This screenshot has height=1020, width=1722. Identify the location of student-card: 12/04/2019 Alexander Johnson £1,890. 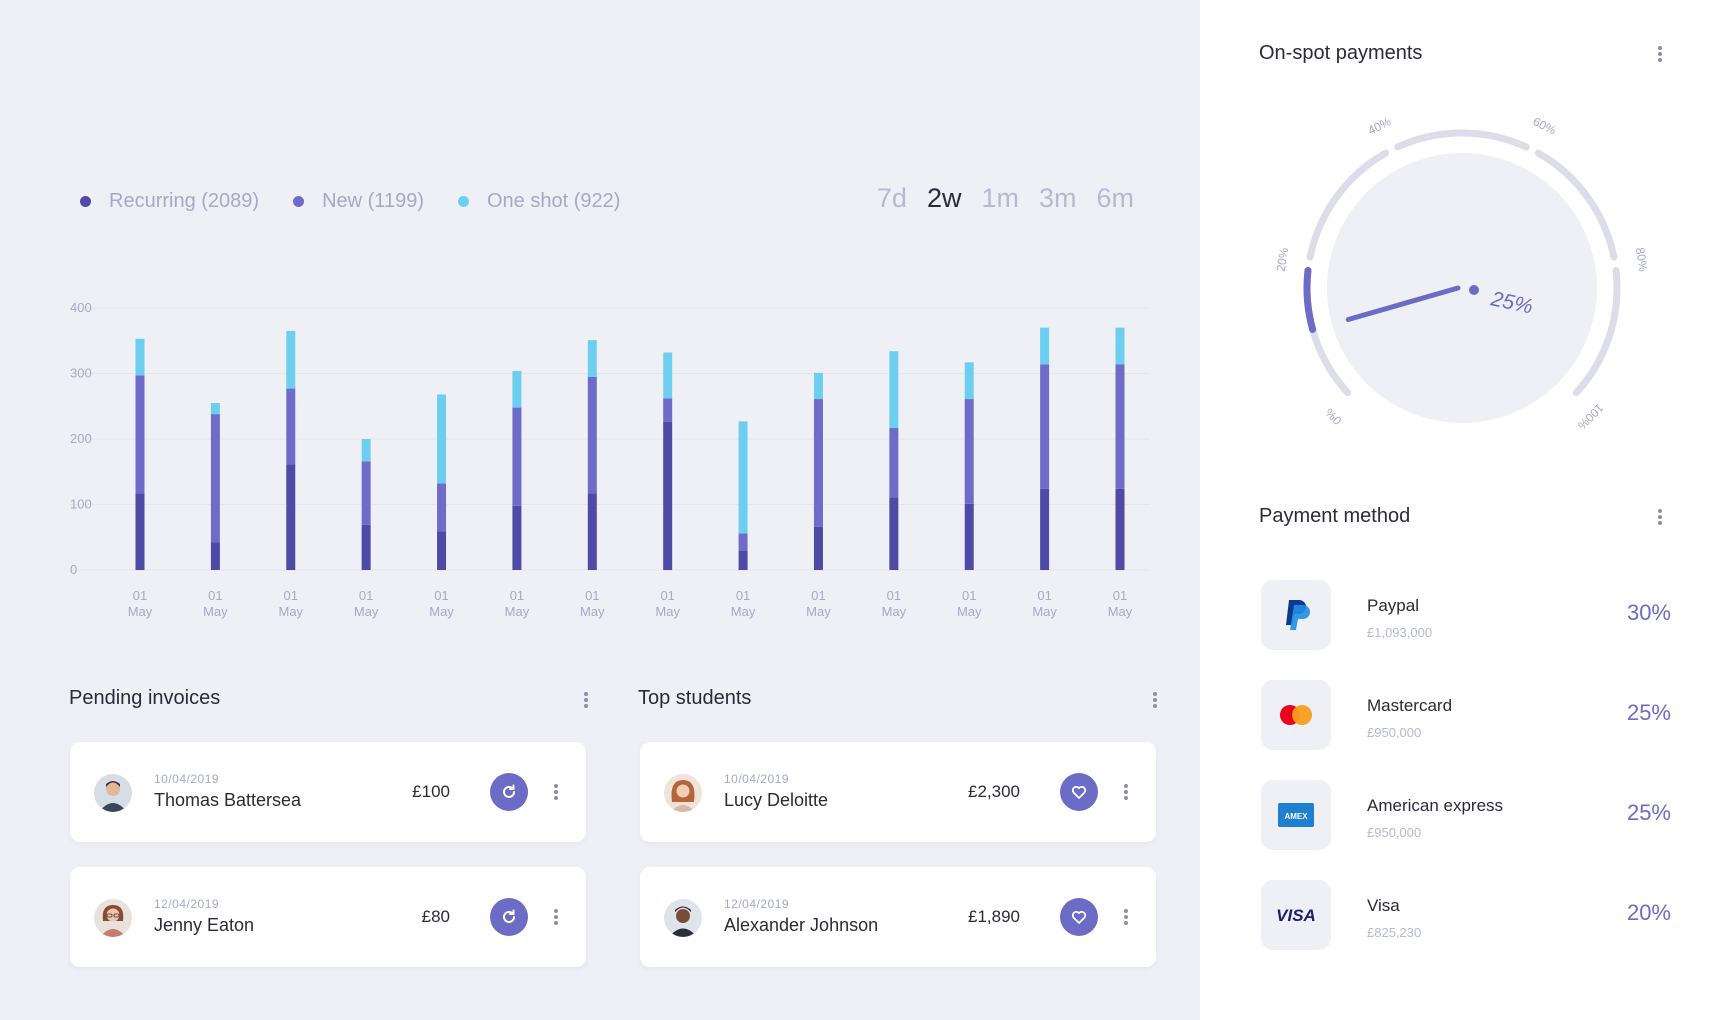
(898, 917).